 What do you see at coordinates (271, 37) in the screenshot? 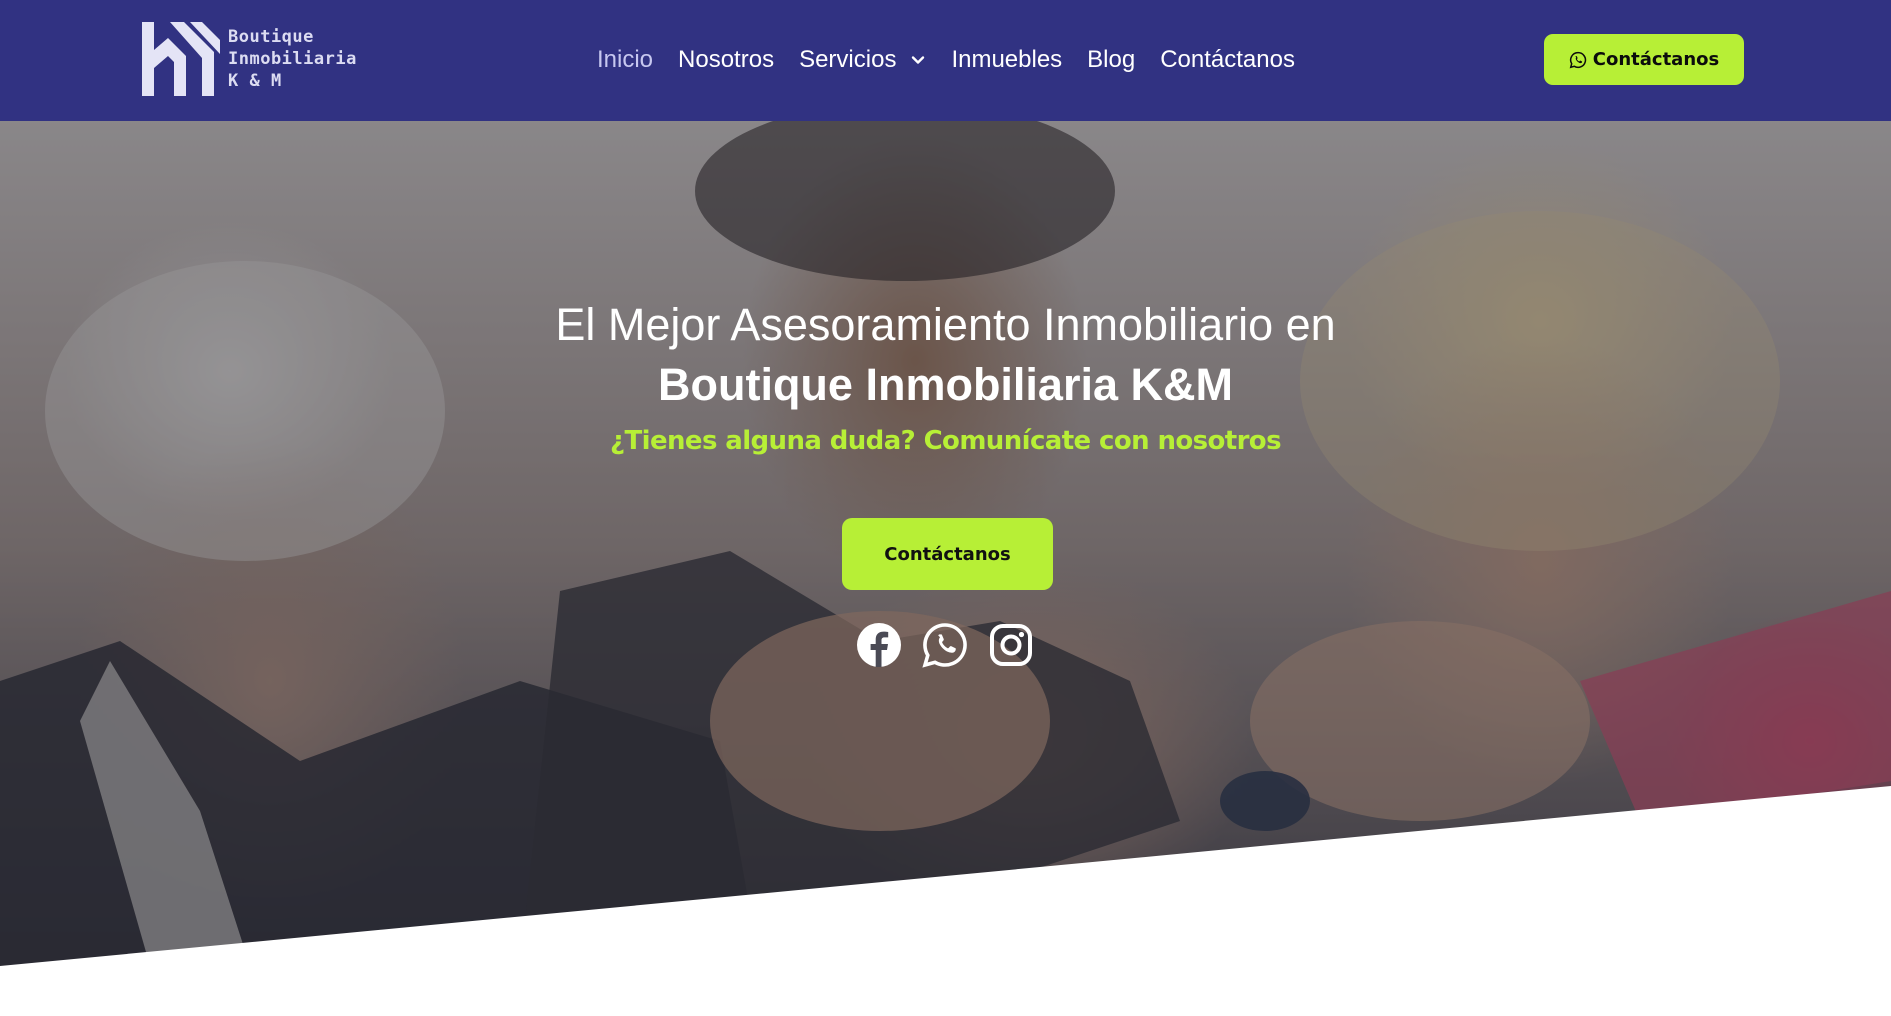
I see `brand-line-1: Boutique` at bounding box center [271, 37].